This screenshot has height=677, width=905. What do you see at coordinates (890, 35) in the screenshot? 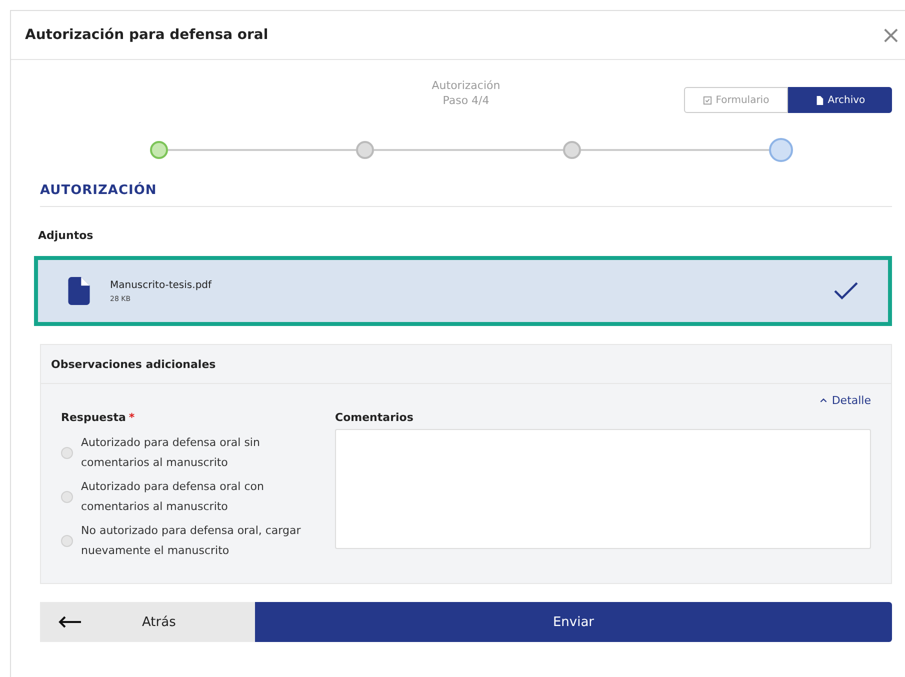
I see `close-button: ×` at bounding box center [890, 35].